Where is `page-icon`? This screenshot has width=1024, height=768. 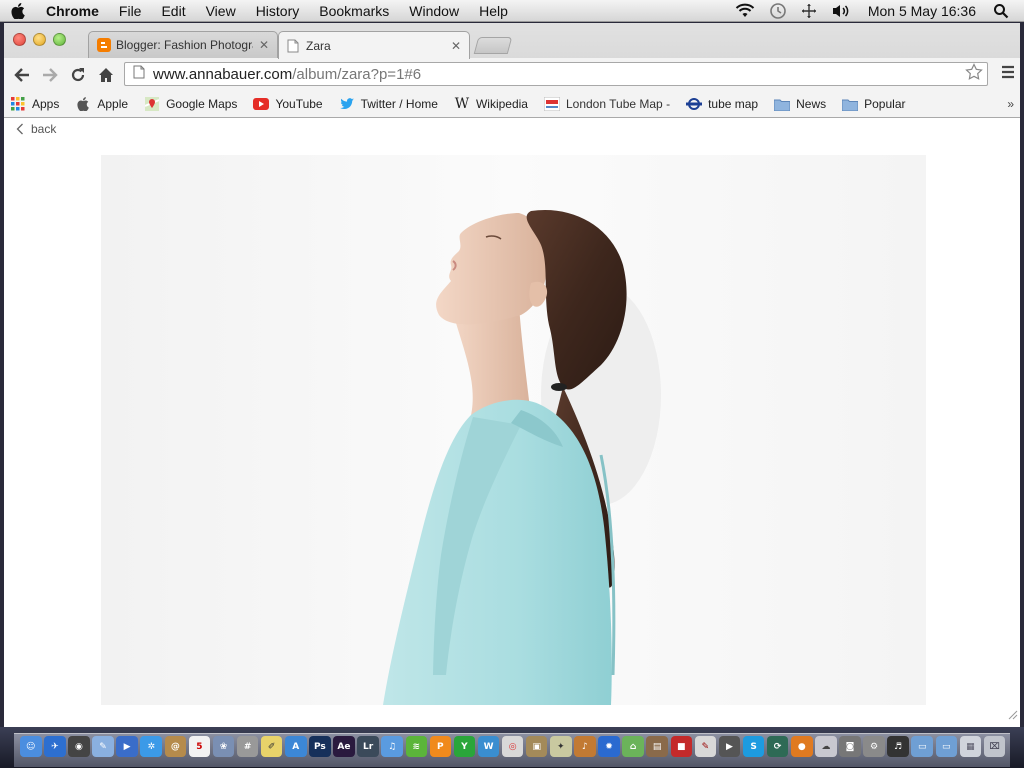 page-icon is located at coordinates (294, 46).